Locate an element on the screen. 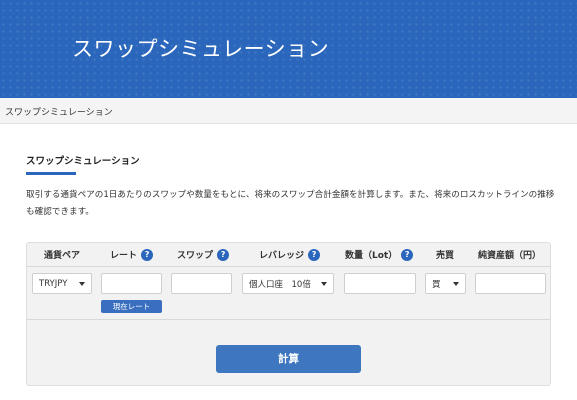 The height and width of the screenshot is (400, 577). header-pair: 通貨ペア is located at coordinates (62, 256).